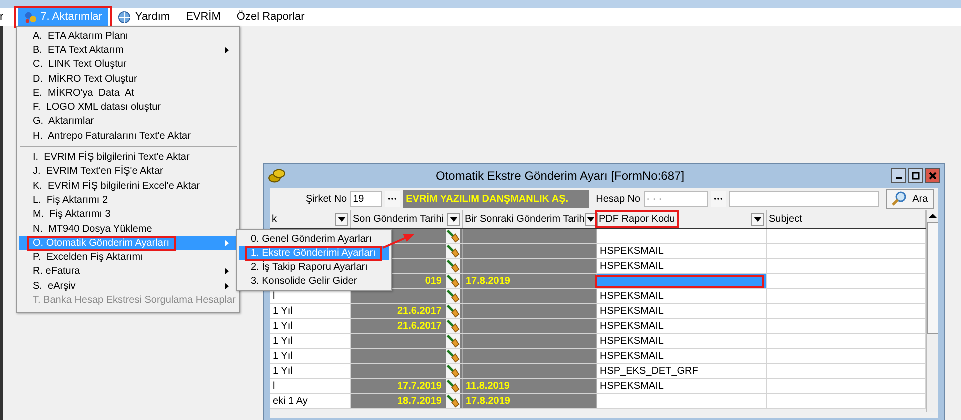 The image size is (961, 420). What do you see at coordinates (128, 229) in the screenshot?
I see `menu-item: N. MT940 Dosya Yükleme` at bounding box center [128, 229].